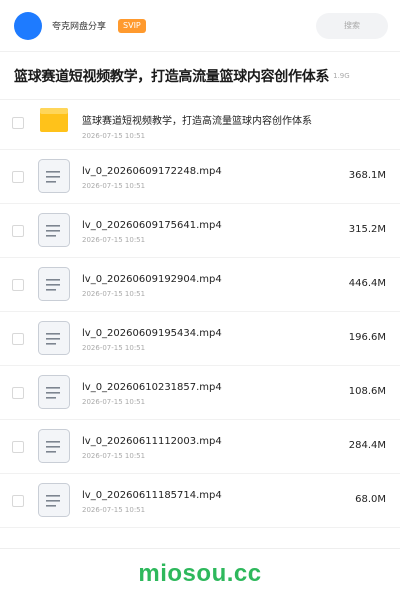 The image size is (400, 600). I want to click on item-size: 68.0M, so click(370, 499).